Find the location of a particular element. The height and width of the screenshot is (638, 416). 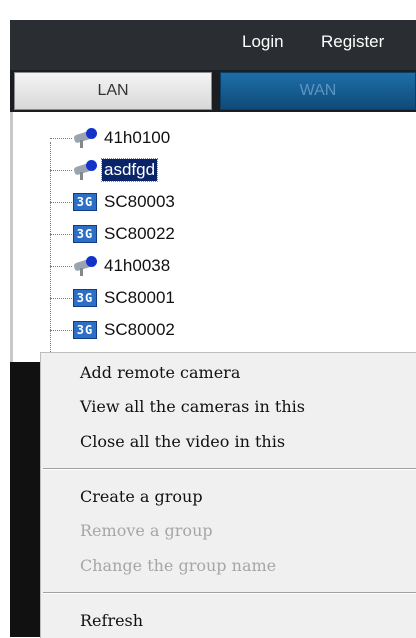

header-bar: Login Register is located at coordinates (213, 45).